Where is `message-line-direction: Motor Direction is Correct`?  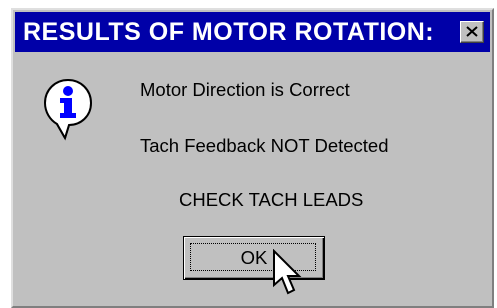
message-line-direction: Motor Direction is Correct is located at coordinates (245, 89).